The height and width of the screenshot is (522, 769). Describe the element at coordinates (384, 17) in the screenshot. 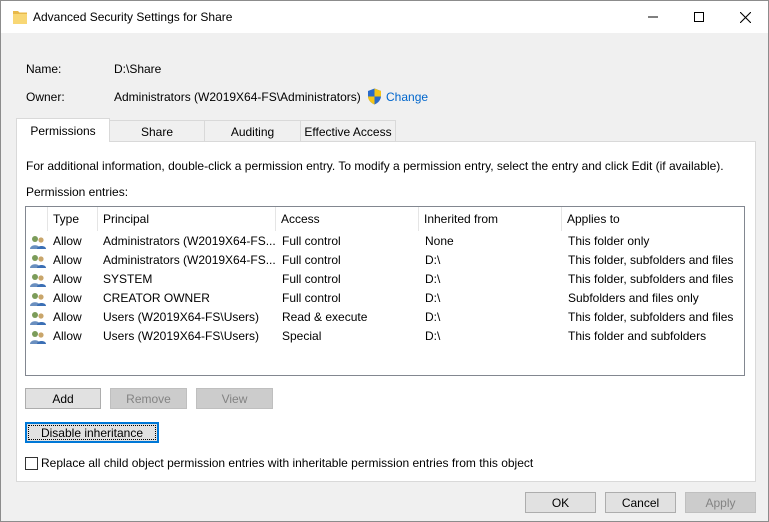

I see `title-bar: Advanced Security Settings for Share` at that location.